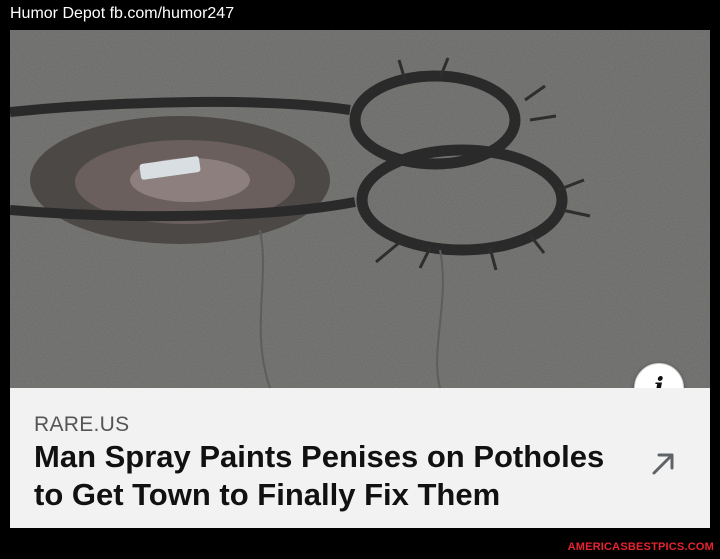 Image resolution: width=720 pixels, height=559 pixels. What do you see at coordinates (640, 547) in the screenshot?
I see `site-watermark: AMERICASBESTPICS.COM` at bounding box center [640, 547].